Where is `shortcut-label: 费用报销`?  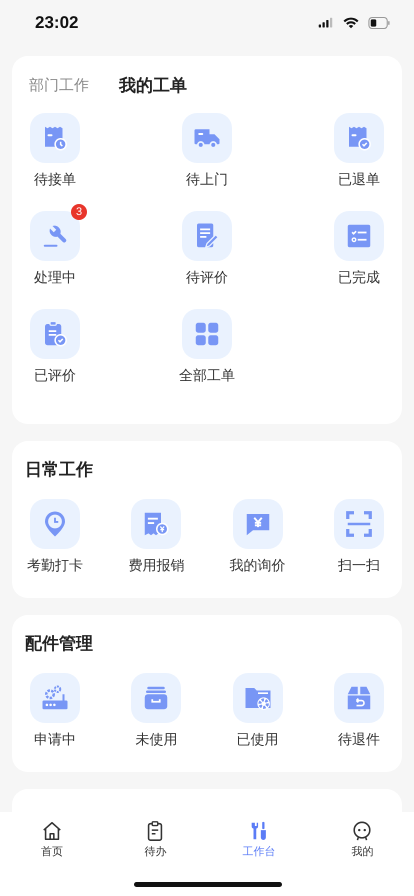
shortcut-label: 费用报销 is located at coordinates (156, 566).